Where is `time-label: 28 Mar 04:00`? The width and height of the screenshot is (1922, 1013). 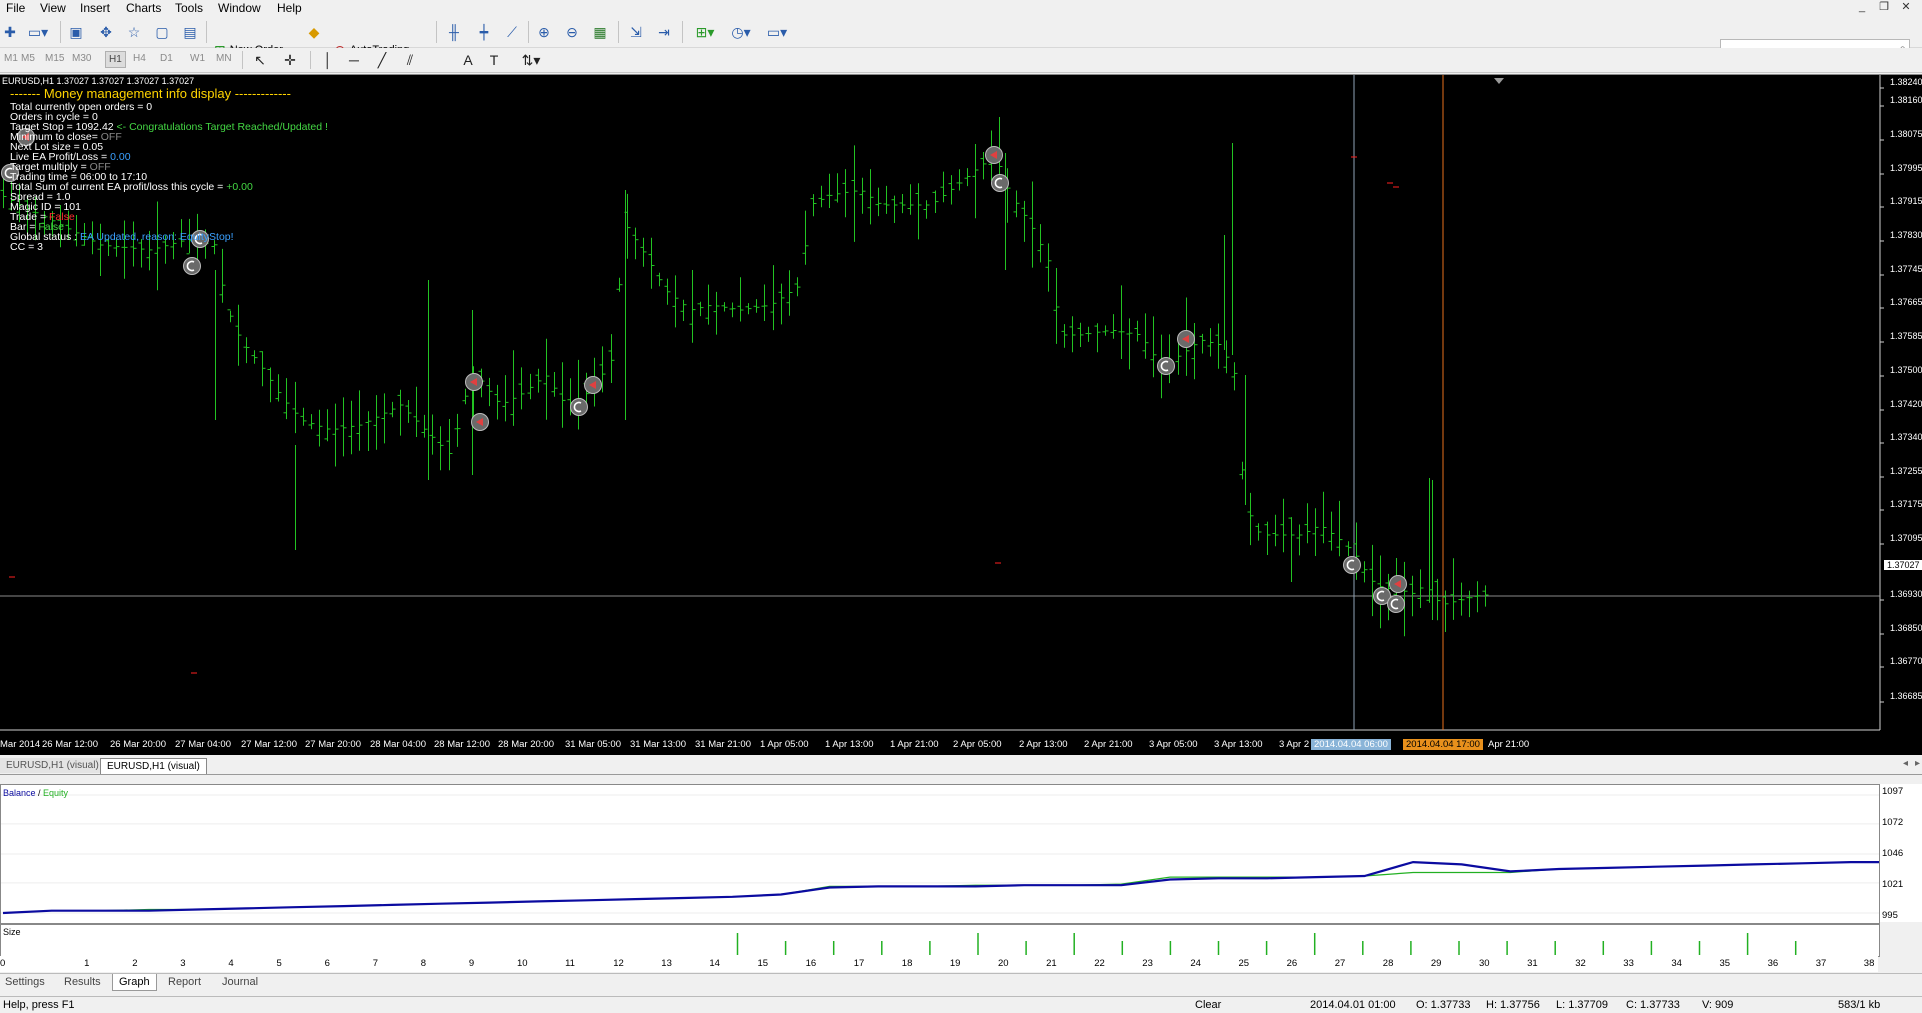 time-label: 28 Mar 04:00 is located at coordinates (398, 744).